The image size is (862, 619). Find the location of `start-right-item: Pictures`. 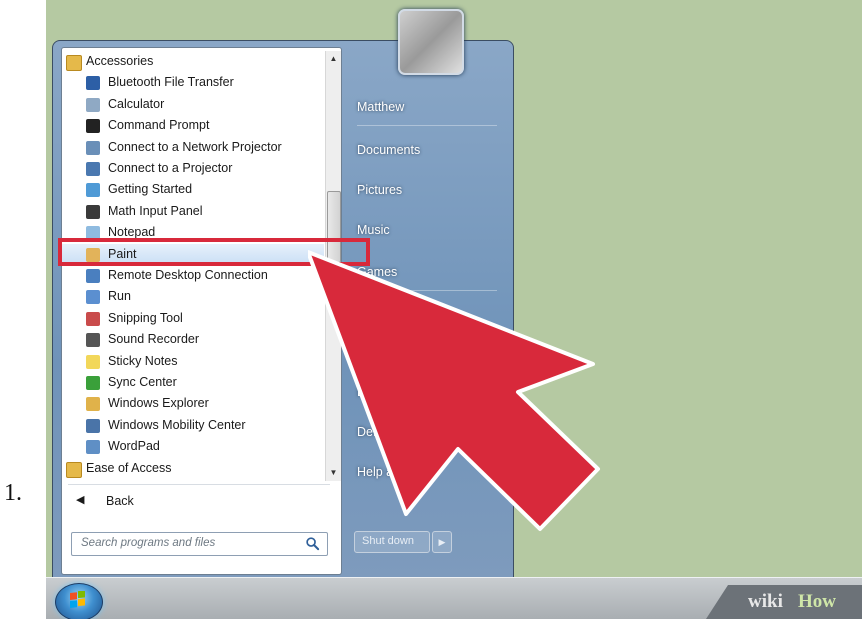

start-right-item: Pictures is located at coordinates (426, 190).